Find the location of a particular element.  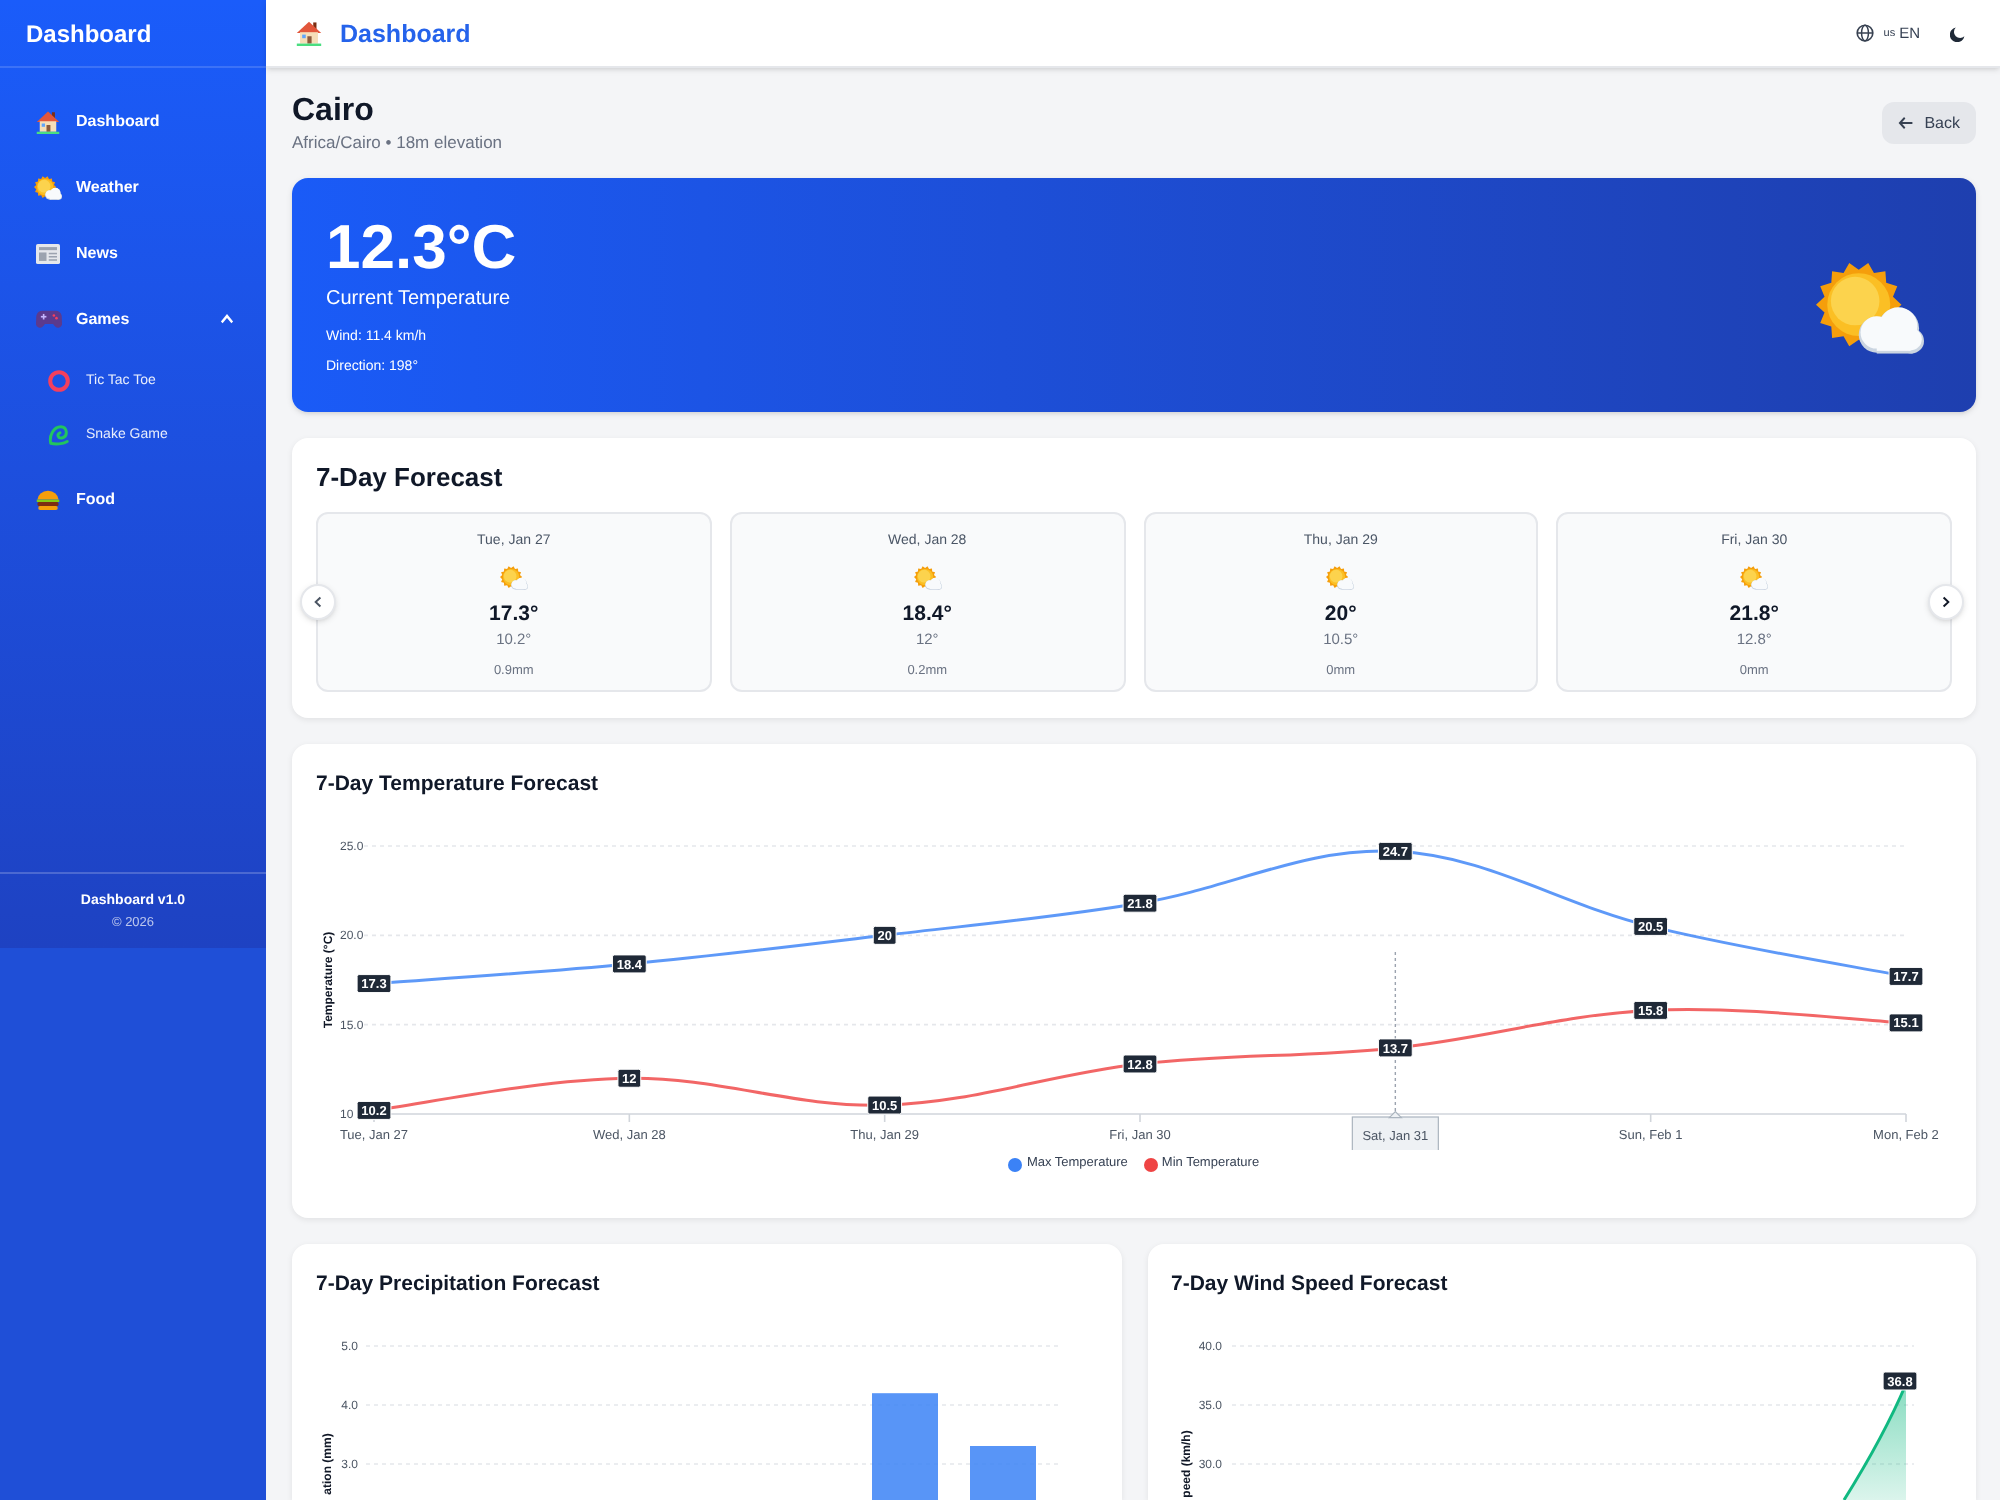

nav-item: News is located at coordinates (134, 253).